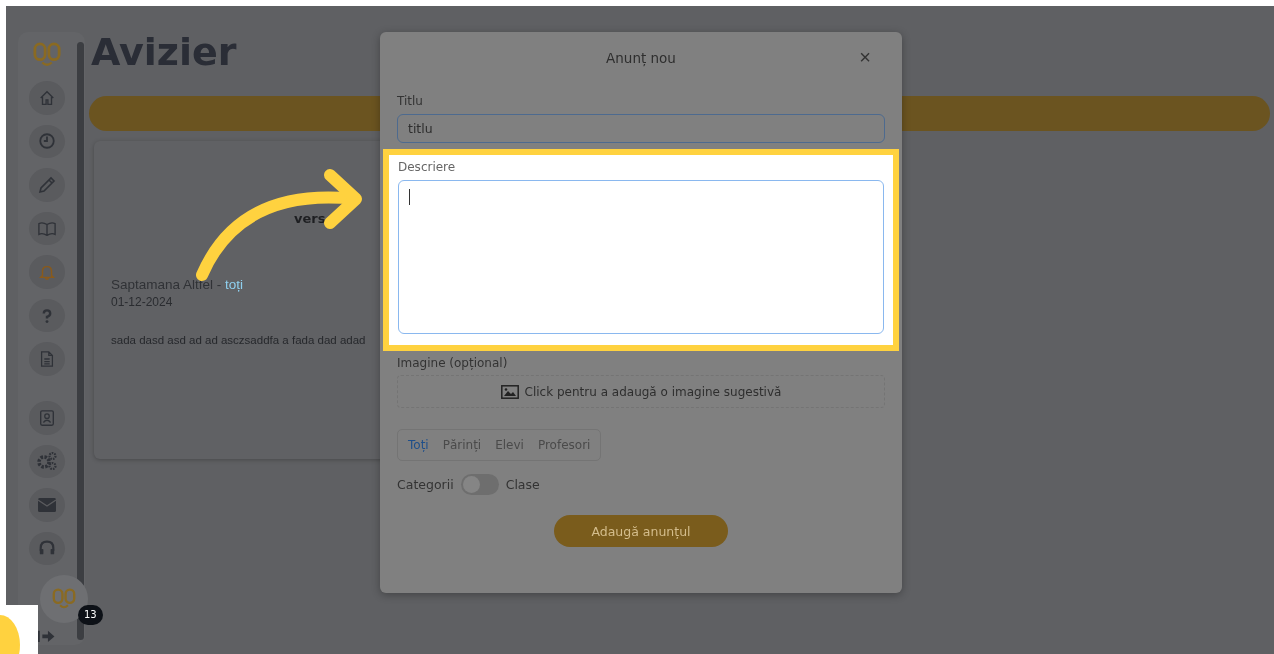  Describe the element at coordinates (239, 340) in the screenshot. I see `announcement-text: sada dasd asd ad ad asczsaddfa a fada dad adad` at that location.